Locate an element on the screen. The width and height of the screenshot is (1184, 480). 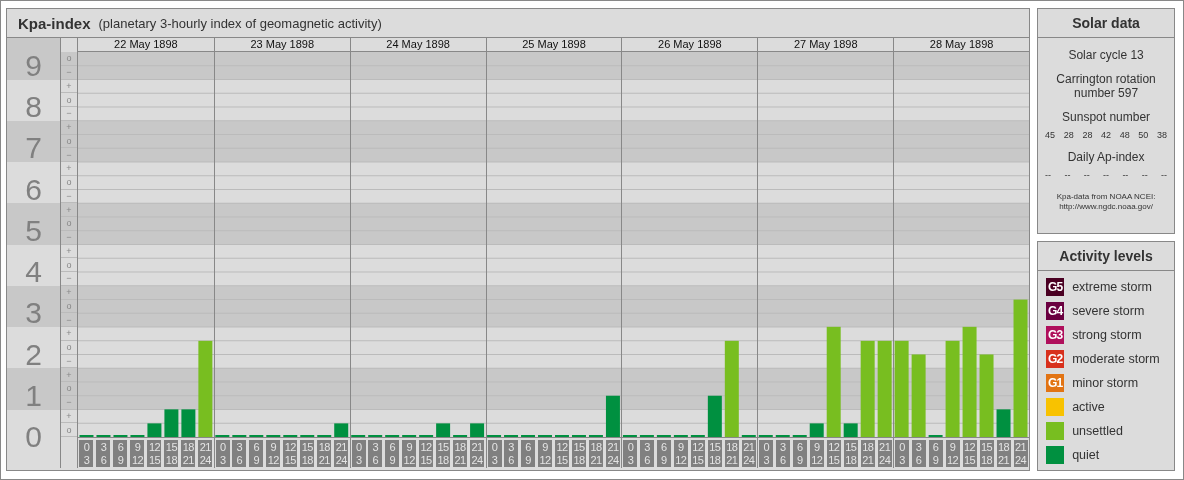
kp-axis-label: 5 is located at coordinates (33, 230).